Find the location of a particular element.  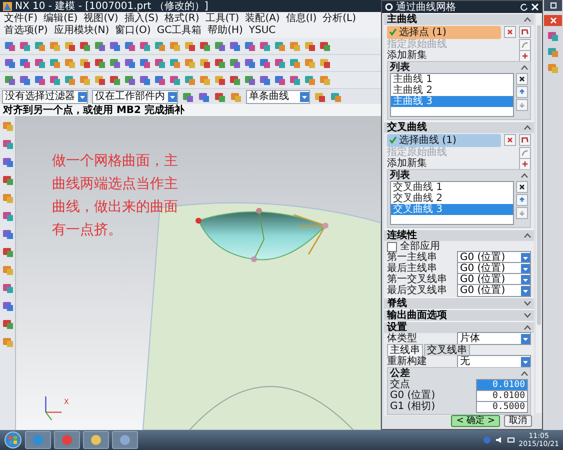

curve-list: 交叉曲线 1 交叉曲线 2 交叉曲线 3 is located at coordinates (452, 203).